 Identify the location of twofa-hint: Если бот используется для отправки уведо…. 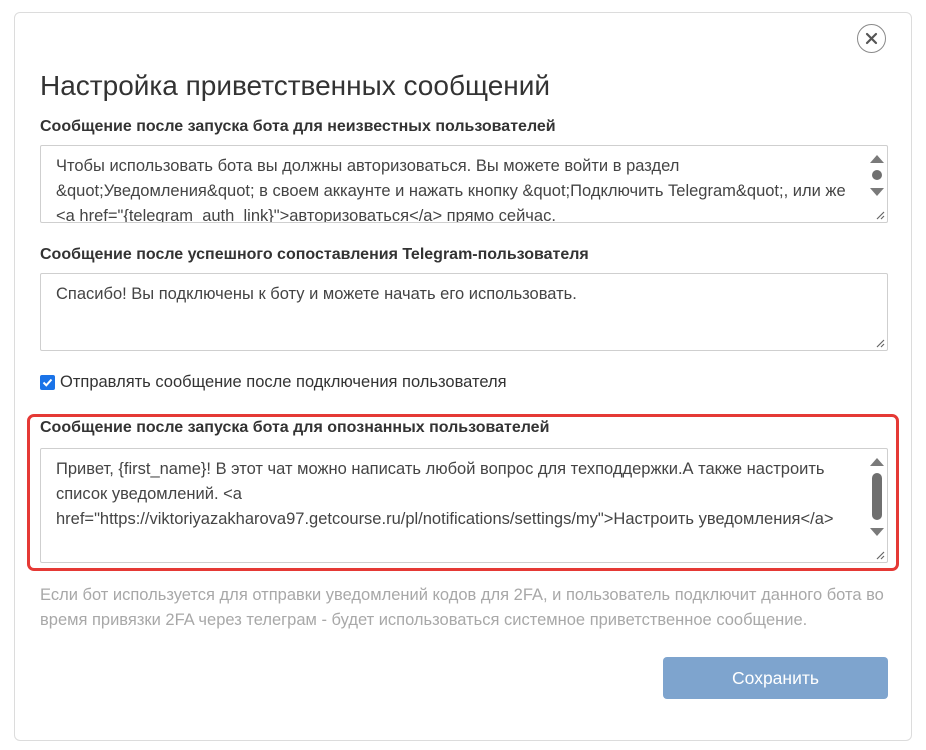
(462, 607).